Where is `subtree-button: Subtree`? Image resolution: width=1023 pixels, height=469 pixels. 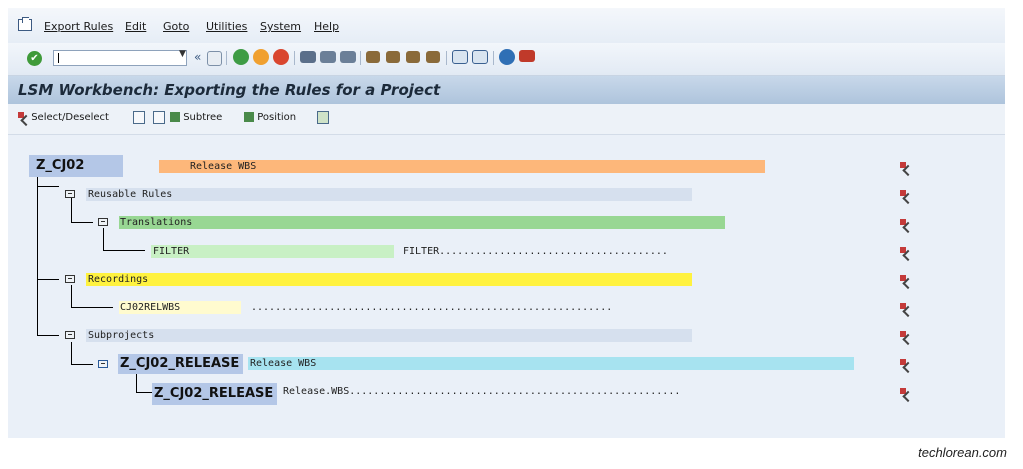 subtree-button: Subtree is located at coordinates (196, 117).